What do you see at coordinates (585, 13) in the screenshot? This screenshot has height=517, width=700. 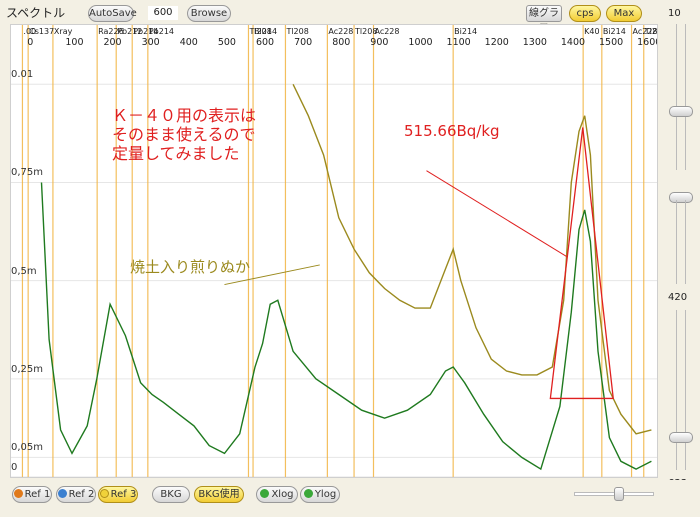 I see `cps-toggle: cps` at bounding box center [585, 13].